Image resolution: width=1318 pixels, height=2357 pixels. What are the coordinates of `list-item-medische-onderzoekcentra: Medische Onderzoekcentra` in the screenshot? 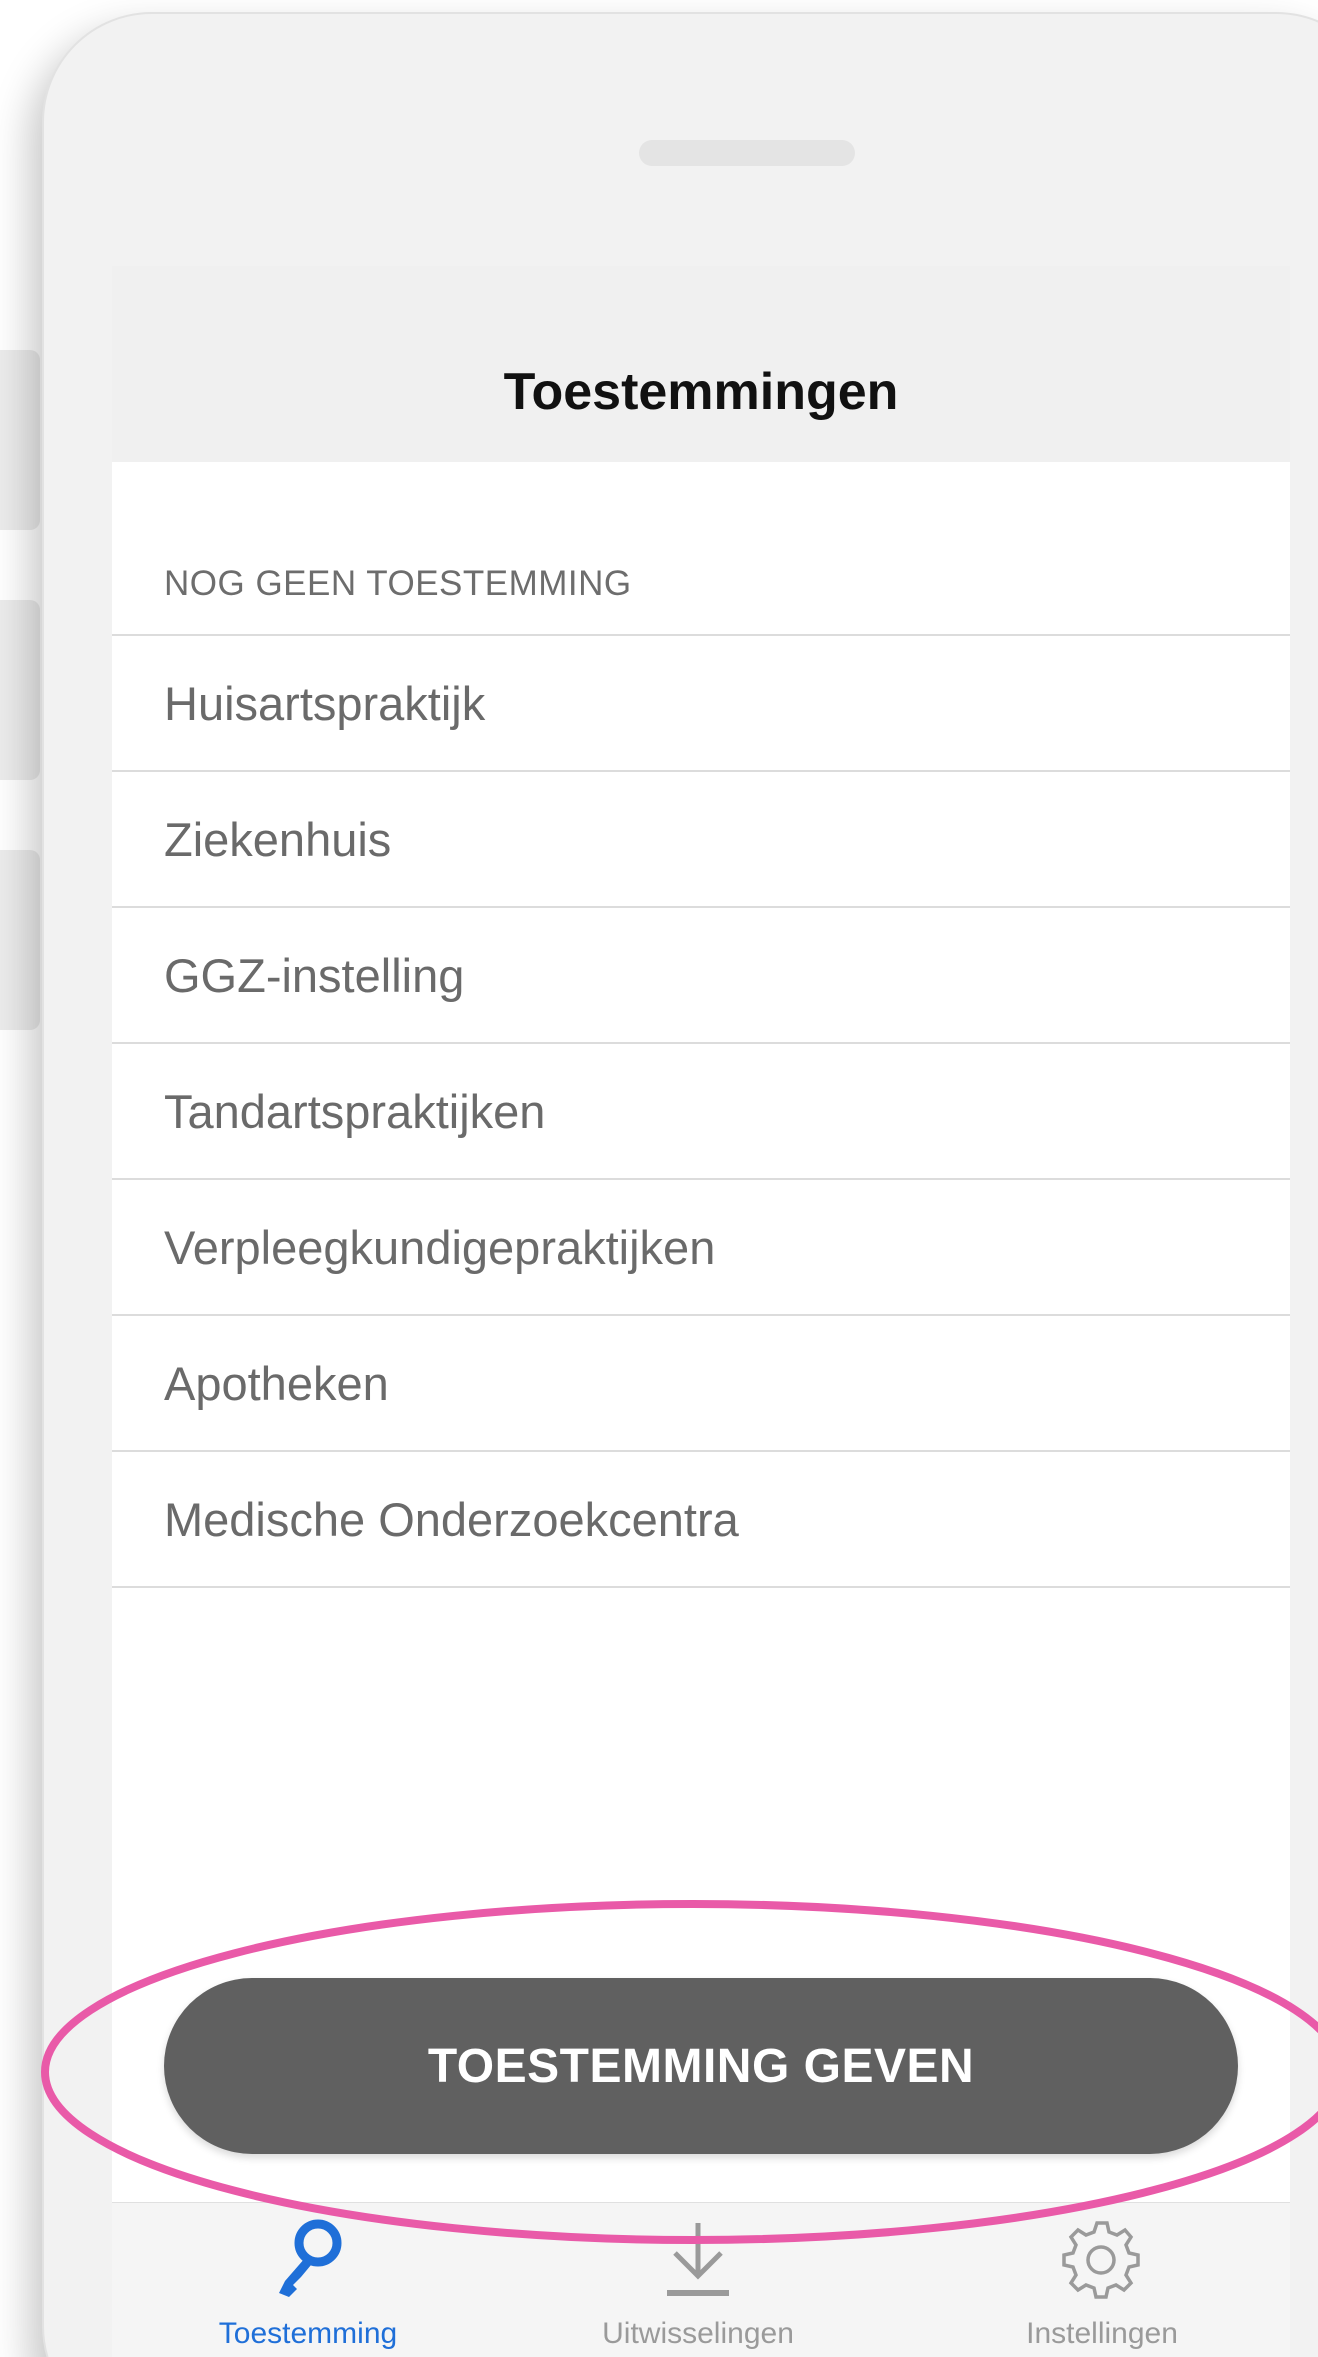 It's located at (701, 1520).